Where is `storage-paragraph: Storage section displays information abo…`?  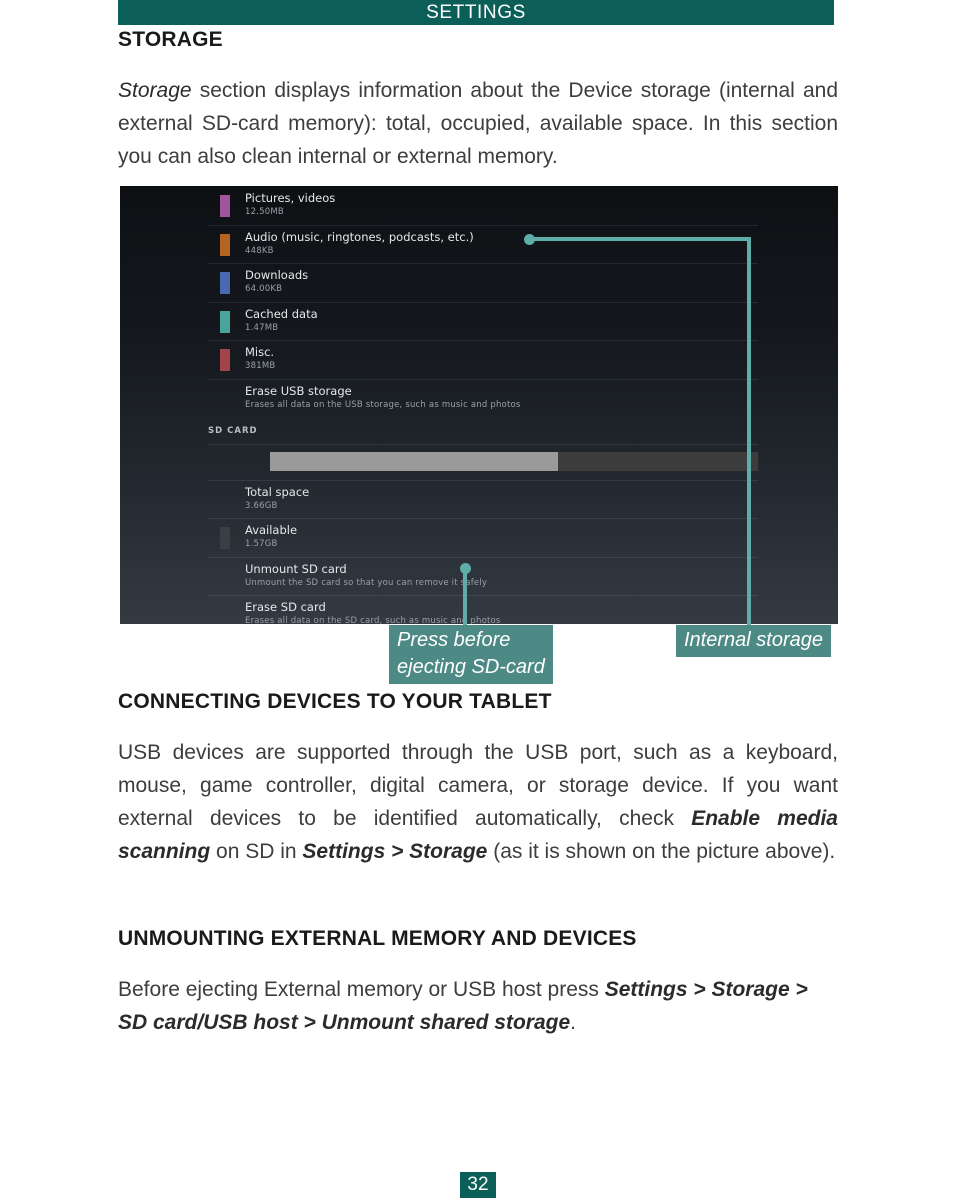
storage-paragraph: Storage section displays information abo… is located at coordinates (478, 124).